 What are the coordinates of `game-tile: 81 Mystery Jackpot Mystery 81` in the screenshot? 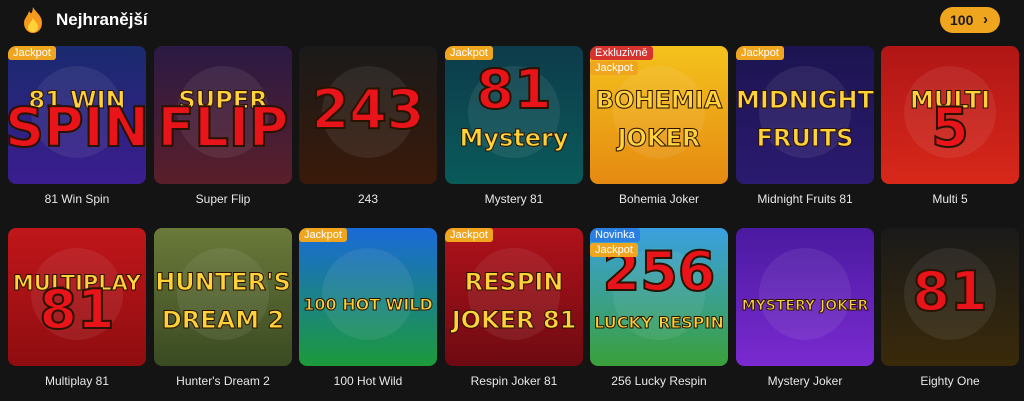 It's located at (514, 126).